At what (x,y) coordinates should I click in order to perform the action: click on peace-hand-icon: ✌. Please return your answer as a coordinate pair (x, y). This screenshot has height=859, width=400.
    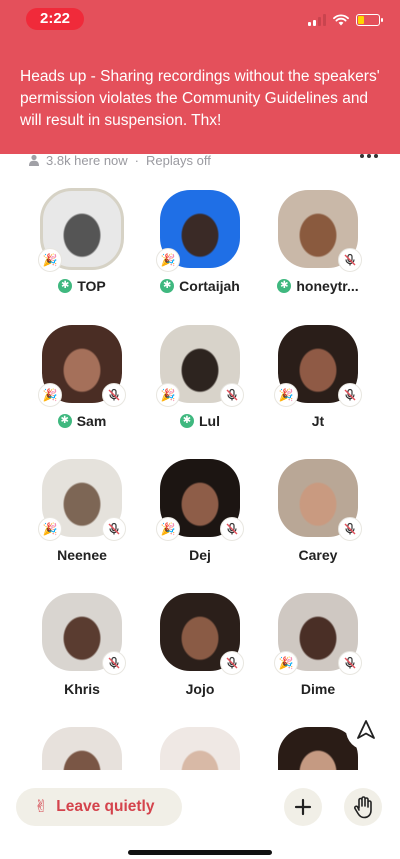
    Looking at the image, I should click on (41, 806).